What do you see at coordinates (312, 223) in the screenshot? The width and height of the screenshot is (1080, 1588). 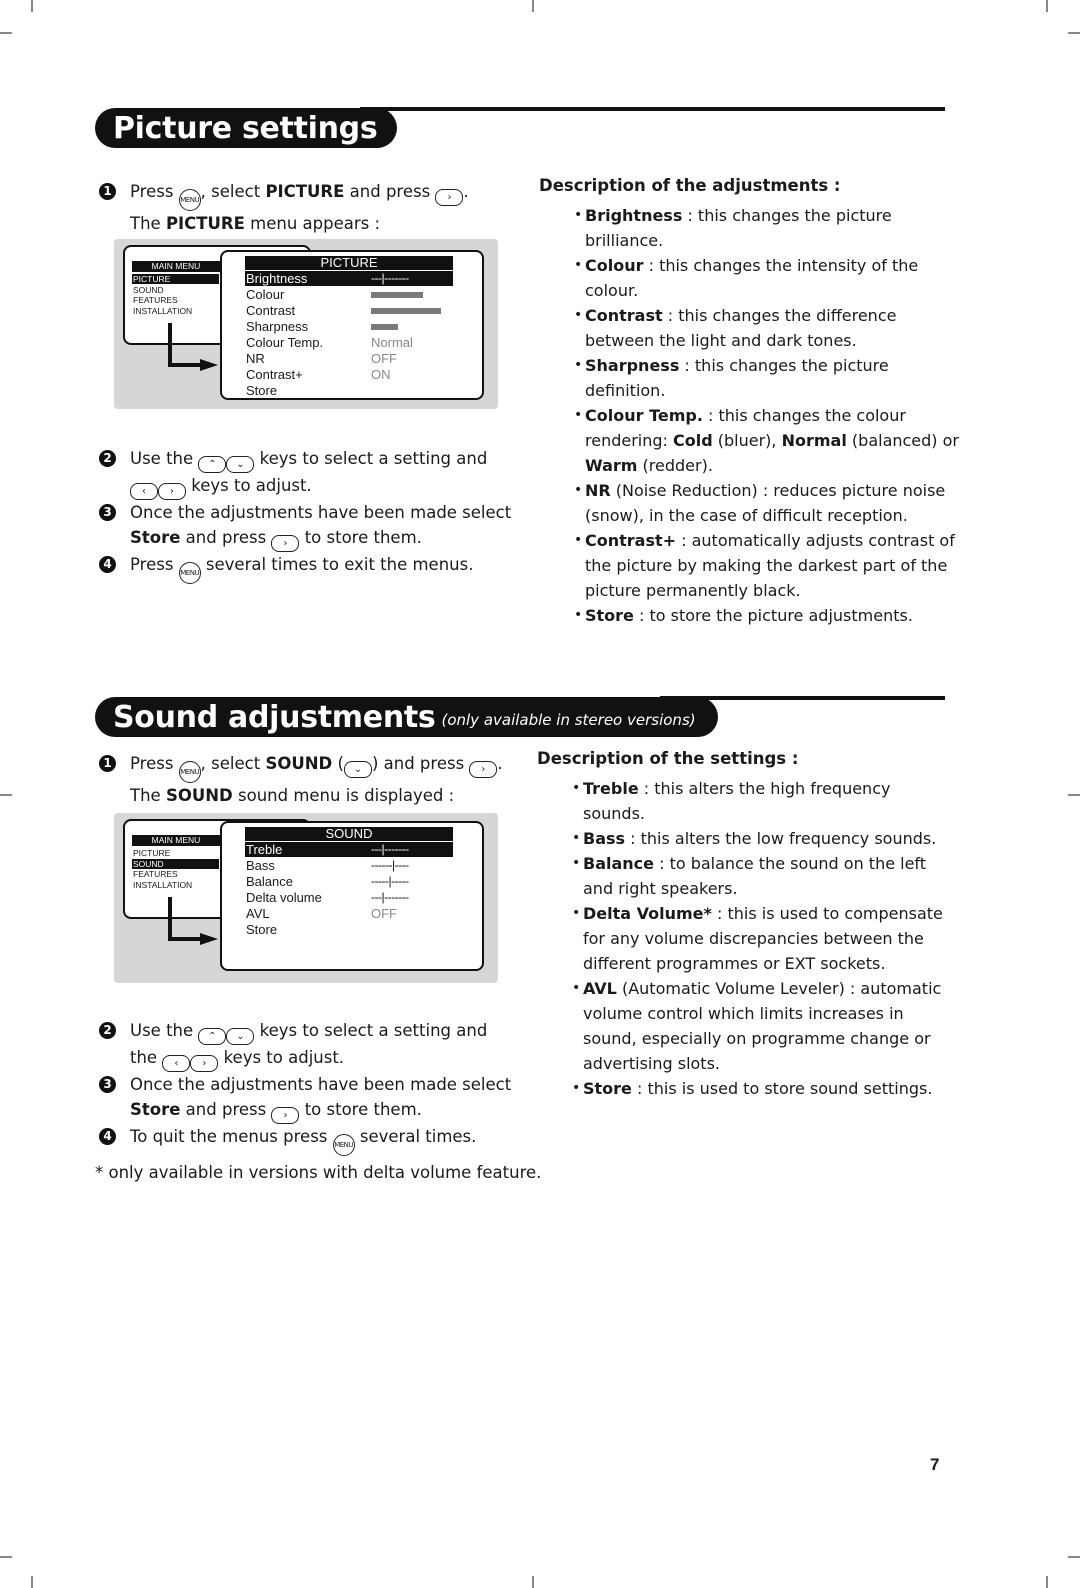 I see `step-text: menu appears :` at bounding box center [312, 223].